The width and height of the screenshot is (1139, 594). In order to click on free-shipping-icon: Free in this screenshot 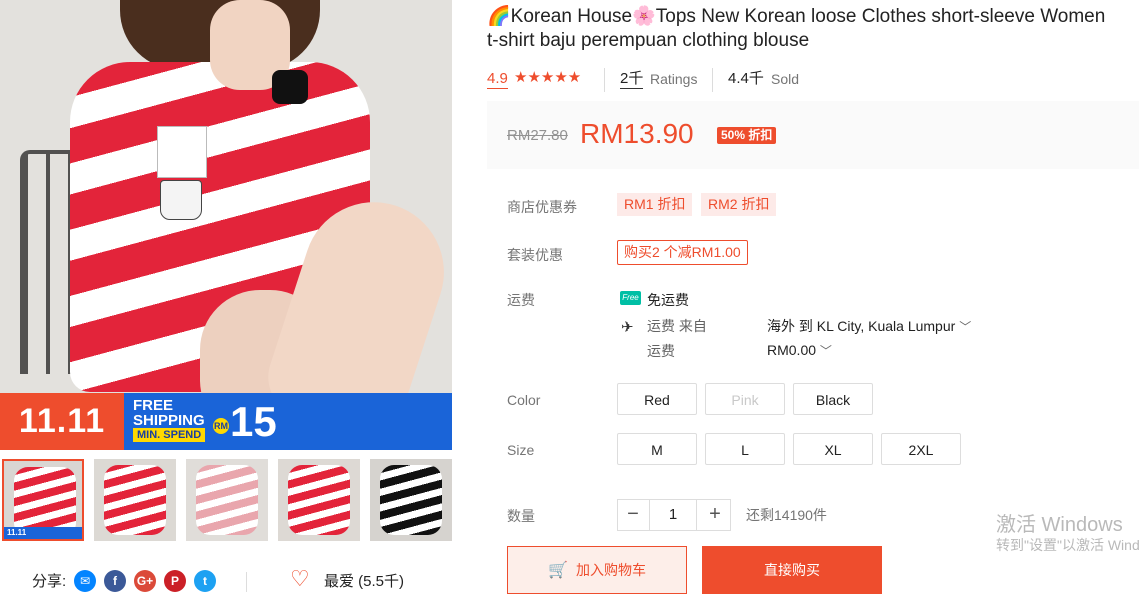, I will do `click(630, 298)`.